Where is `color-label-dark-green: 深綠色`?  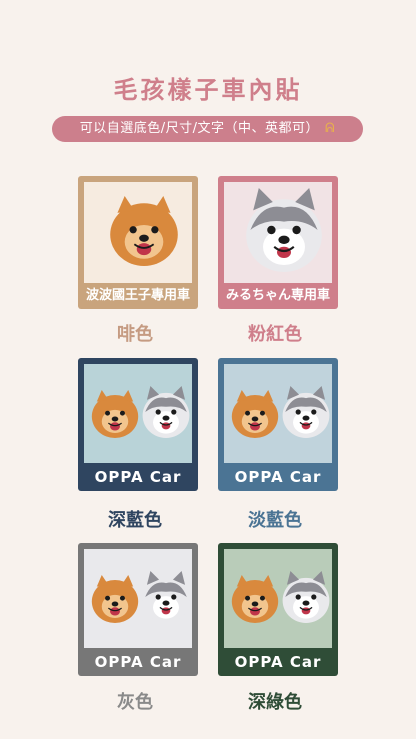
color-label-dark-green: 深綠色 is located at coordinates (275, 702).